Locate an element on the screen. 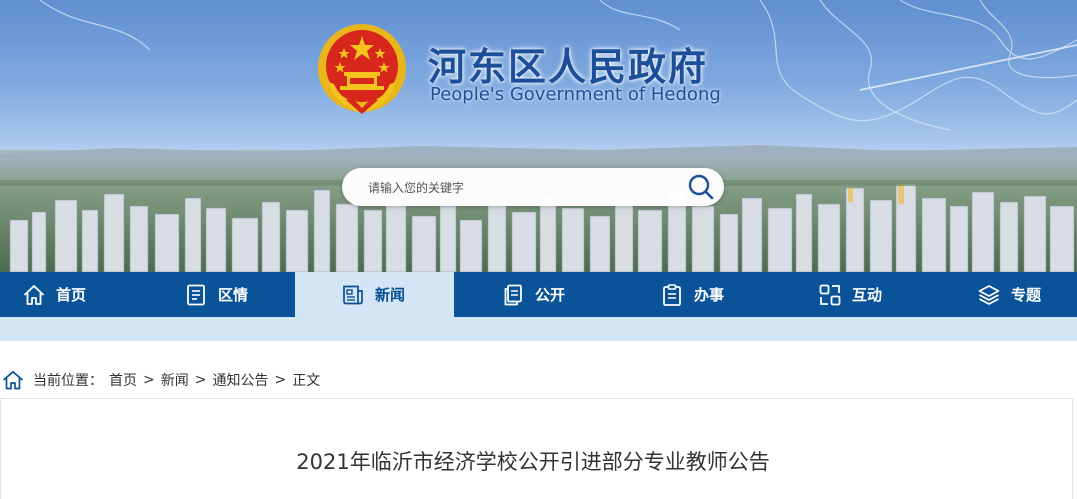  search-input is located at coordinates (523, 188).